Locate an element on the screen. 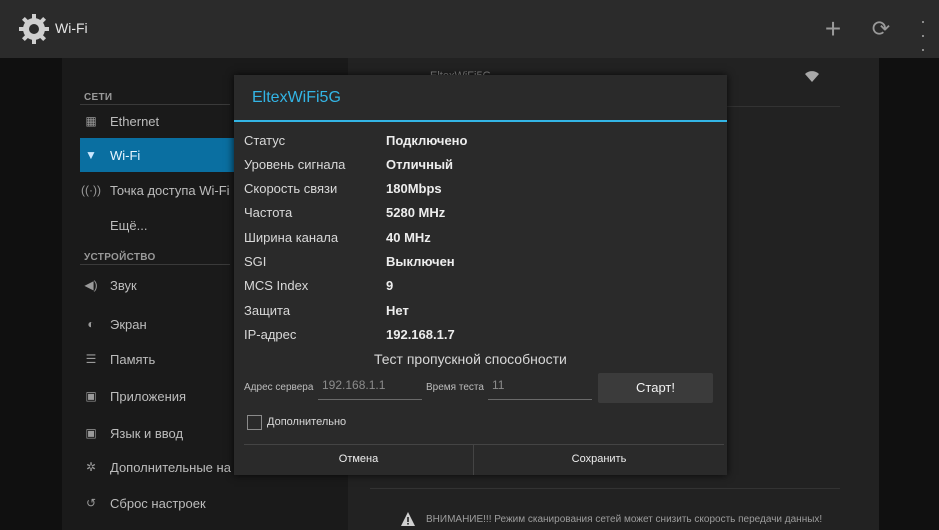 The image size is (939, 530). sidebar-item-advanced: ✲ Дополнительные на is located at coordinates (157, 467).